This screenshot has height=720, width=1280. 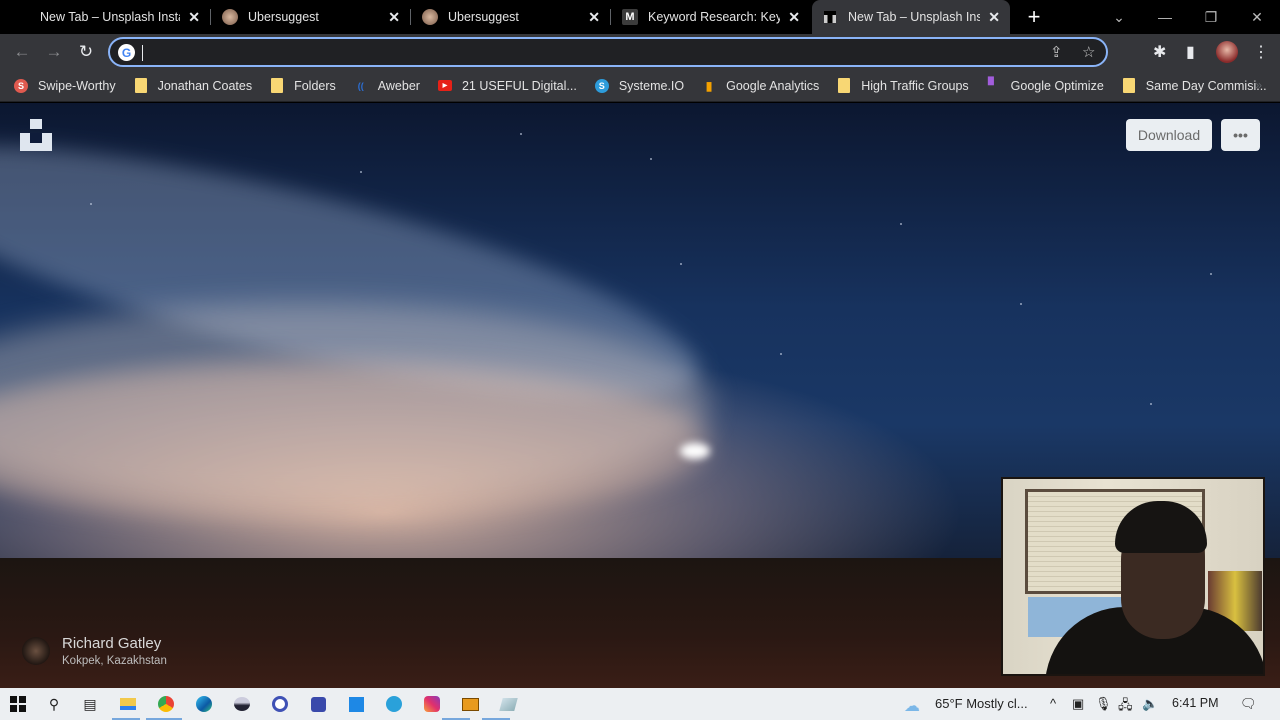 I want to click on bookmark-high-traffic-groups: High Traffic Groups, so click(x=903, y=85).